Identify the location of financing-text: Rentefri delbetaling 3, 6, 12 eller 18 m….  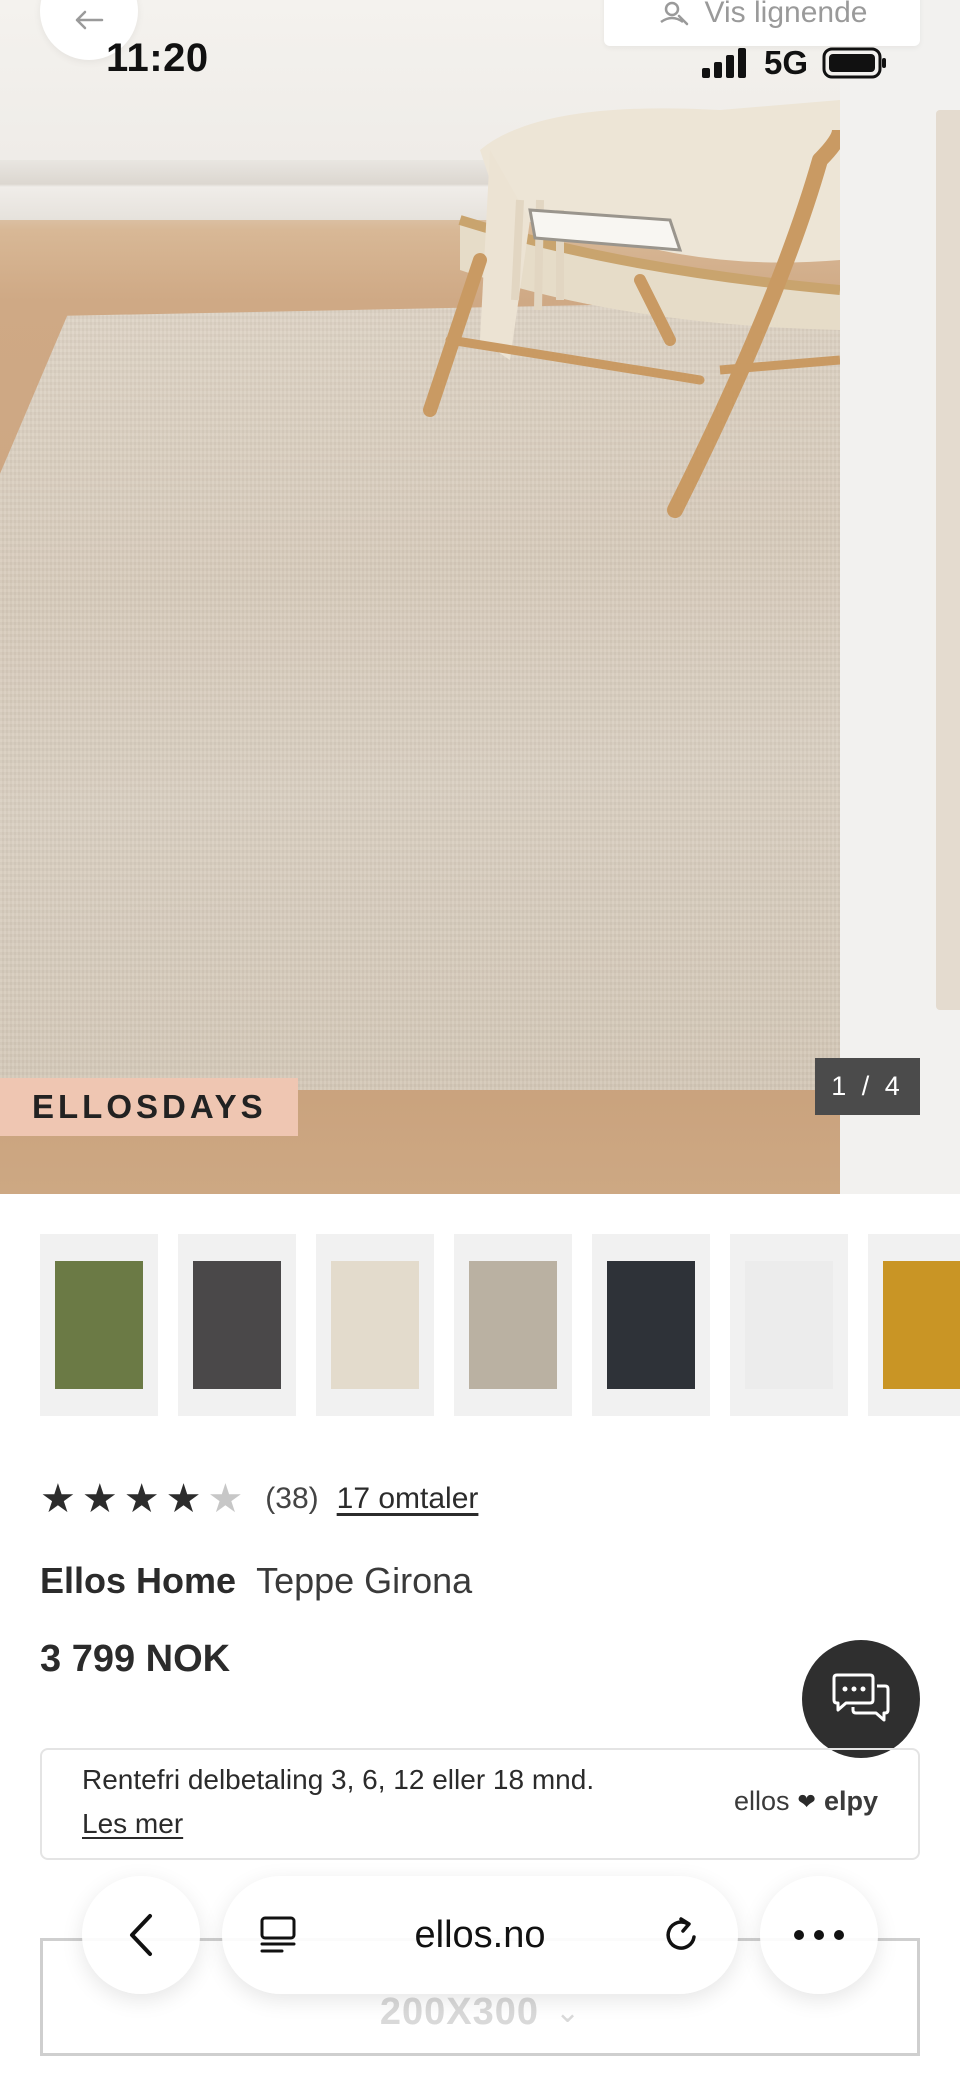
(338, 1779).